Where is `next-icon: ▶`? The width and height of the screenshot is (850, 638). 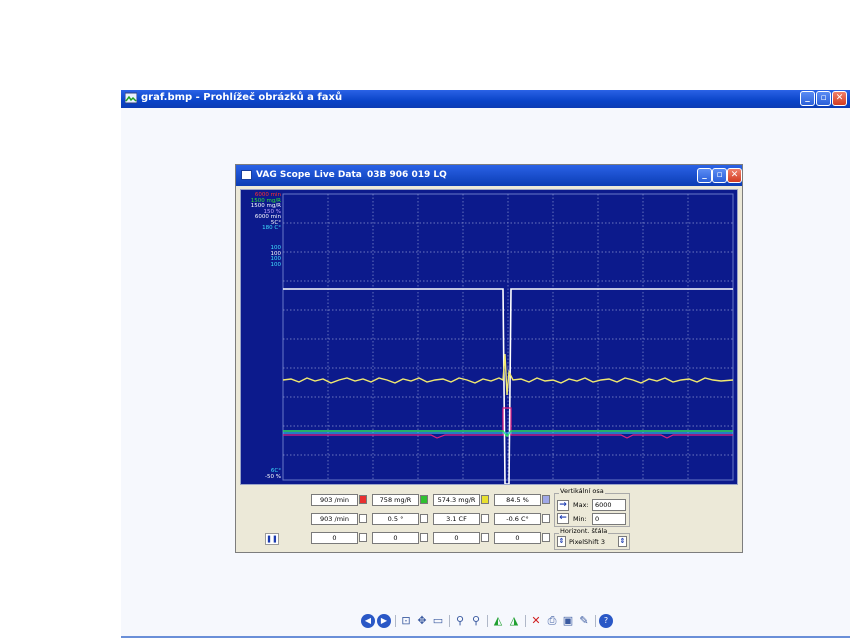 next-icon: ▶ is located at coordinates (384, 621).